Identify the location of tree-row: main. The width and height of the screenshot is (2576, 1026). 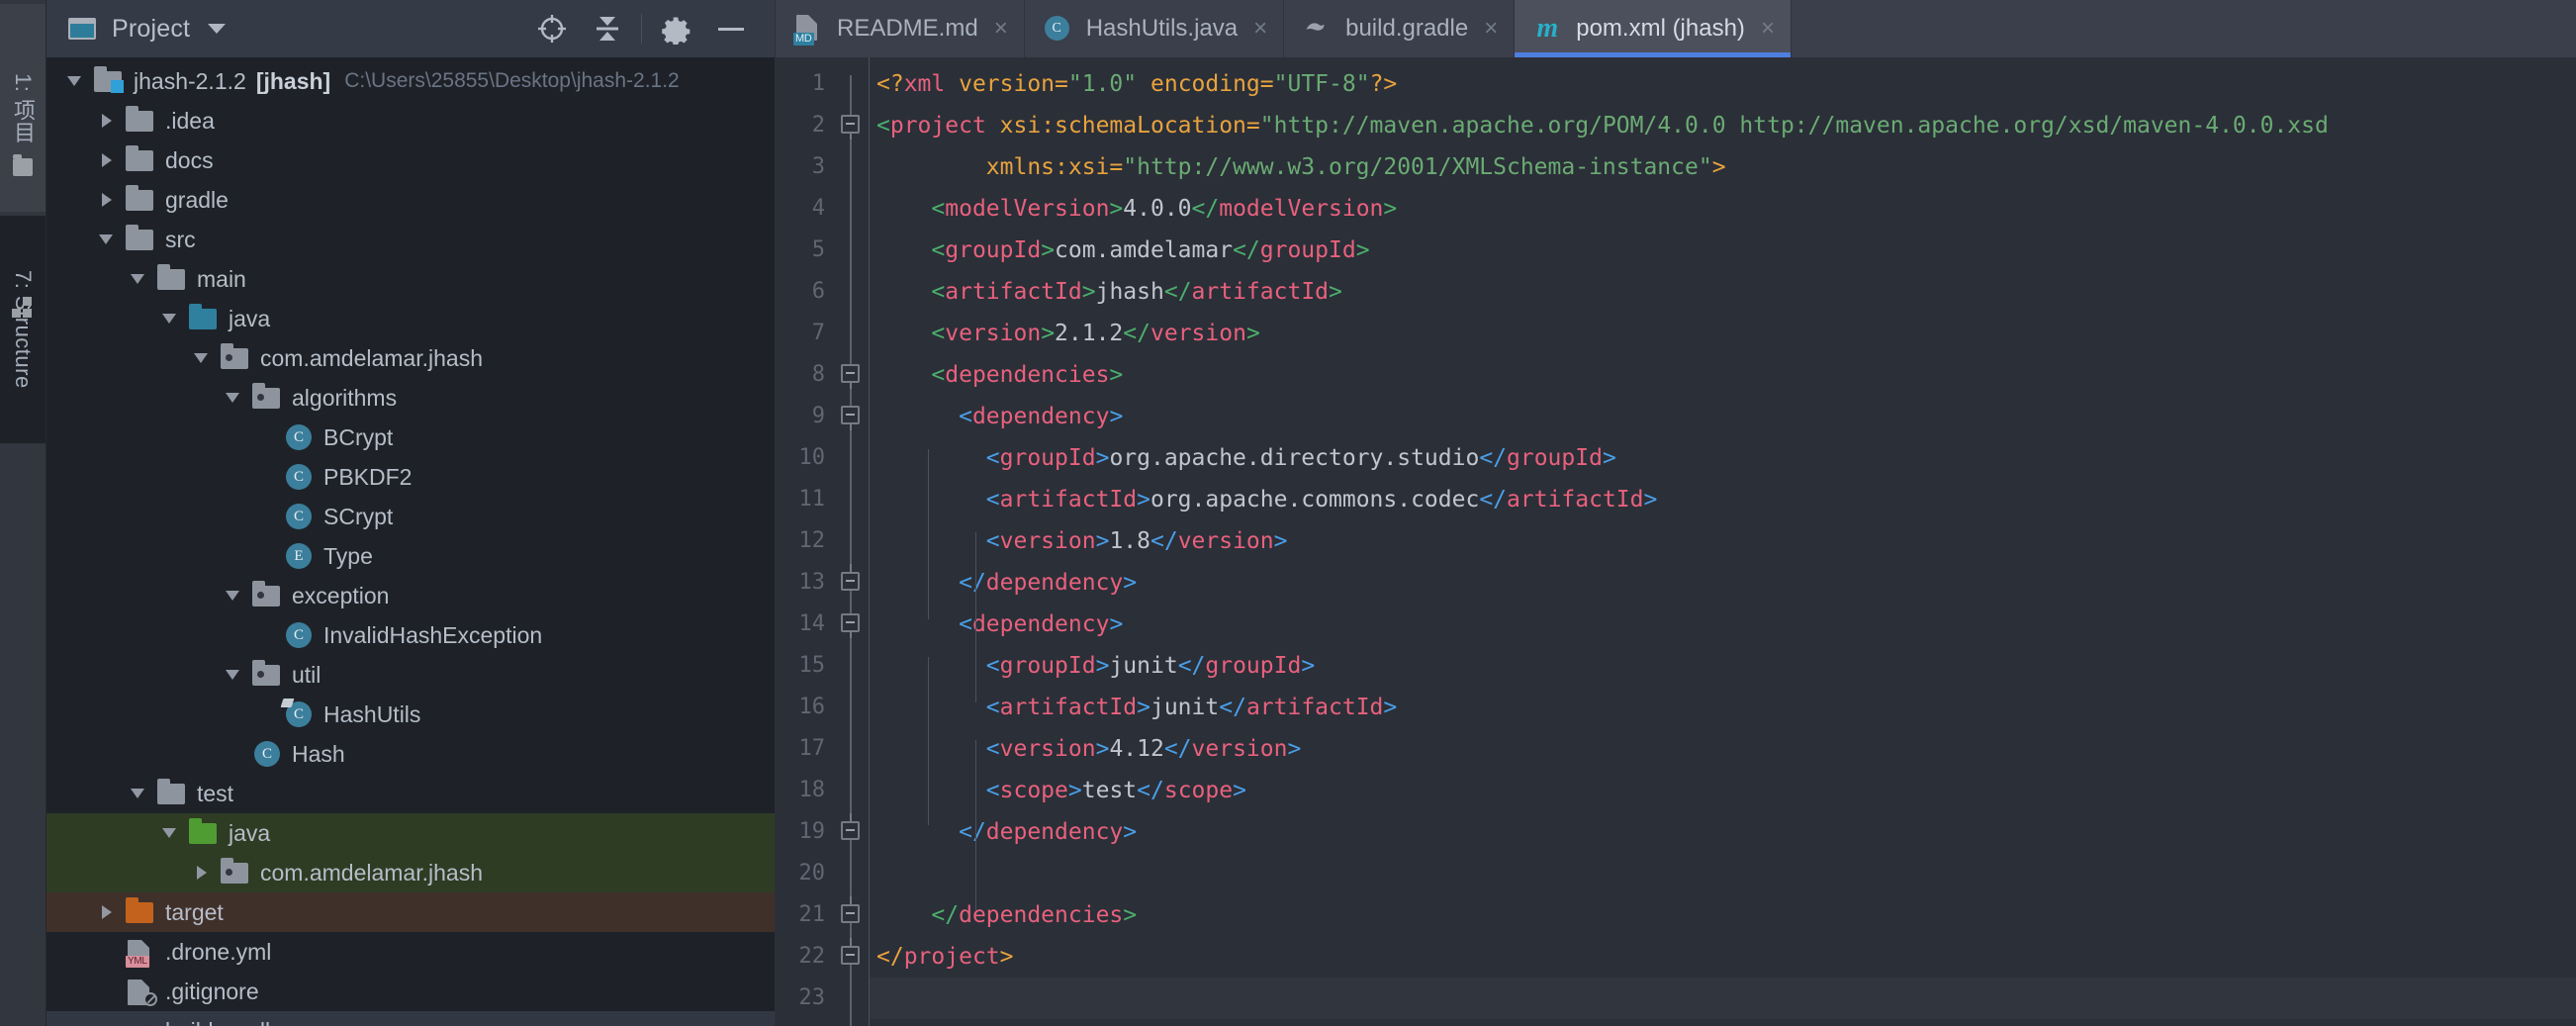
(410, 279).